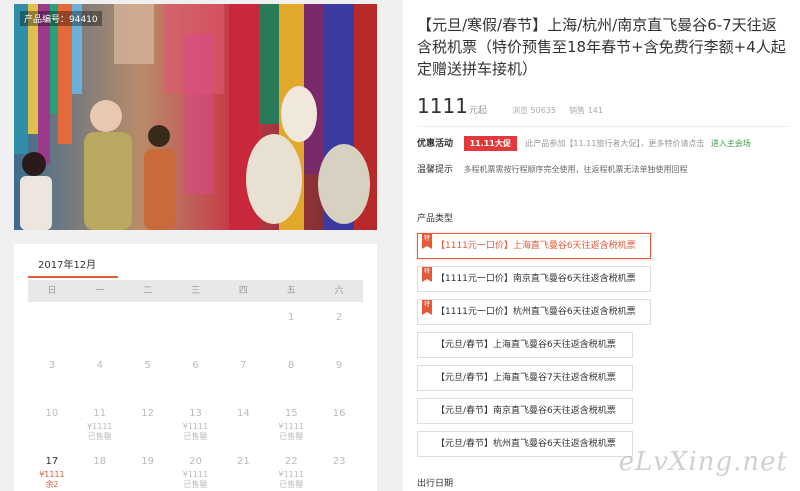 This screenshot has width=800, height=491. I want to click on weekday-label: 三, so click(195, 291).